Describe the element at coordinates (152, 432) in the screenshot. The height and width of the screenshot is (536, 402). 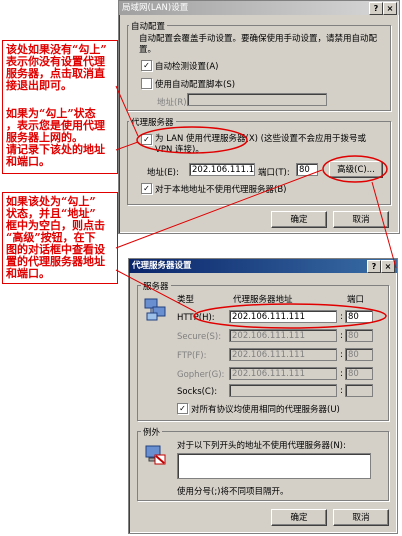
I see `exceptions-group-label: 例外` at that location.